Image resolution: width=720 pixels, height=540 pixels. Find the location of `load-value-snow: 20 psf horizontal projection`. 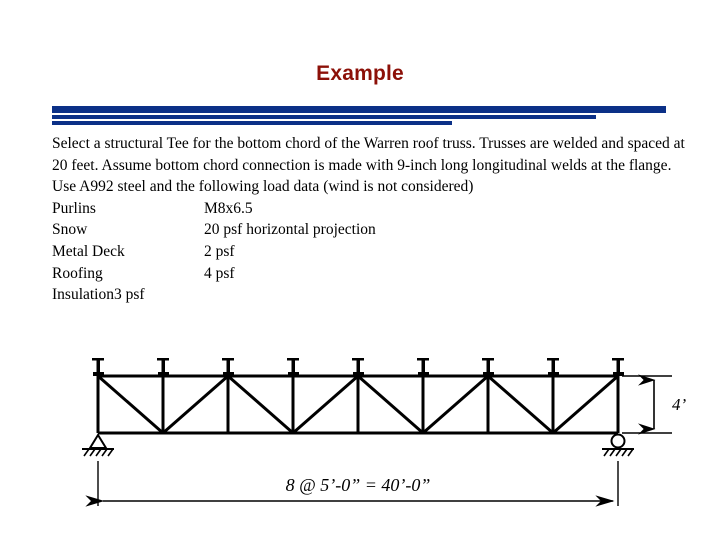

load-value-snow: 20 psf horizontal projection is located at coordinates (290, 230).